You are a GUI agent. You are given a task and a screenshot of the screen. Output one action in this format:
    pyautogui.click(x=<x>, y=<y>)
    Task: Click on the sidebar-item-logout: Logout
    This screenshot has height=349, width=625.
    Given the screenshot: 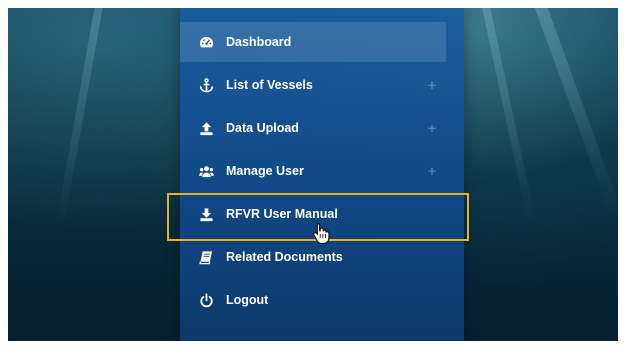 What is the action you would take?
    pyautogui.click(x=322, y=300)
    